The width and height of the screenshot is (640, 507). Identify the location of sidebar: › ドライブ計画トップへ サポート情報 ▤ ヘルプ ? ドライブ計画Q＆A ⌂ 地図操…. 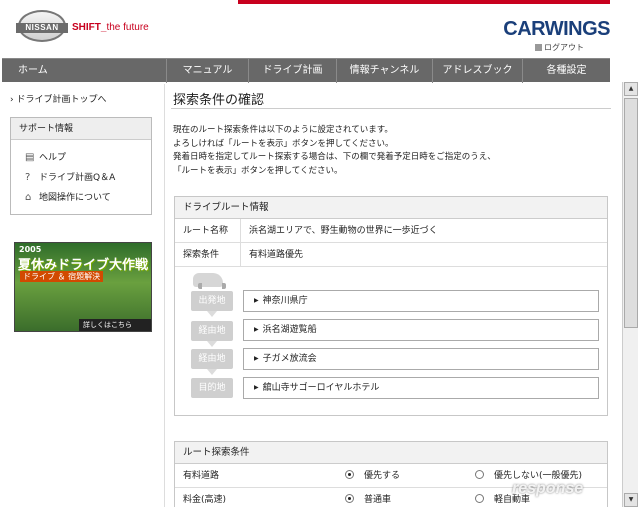
(82, 153).